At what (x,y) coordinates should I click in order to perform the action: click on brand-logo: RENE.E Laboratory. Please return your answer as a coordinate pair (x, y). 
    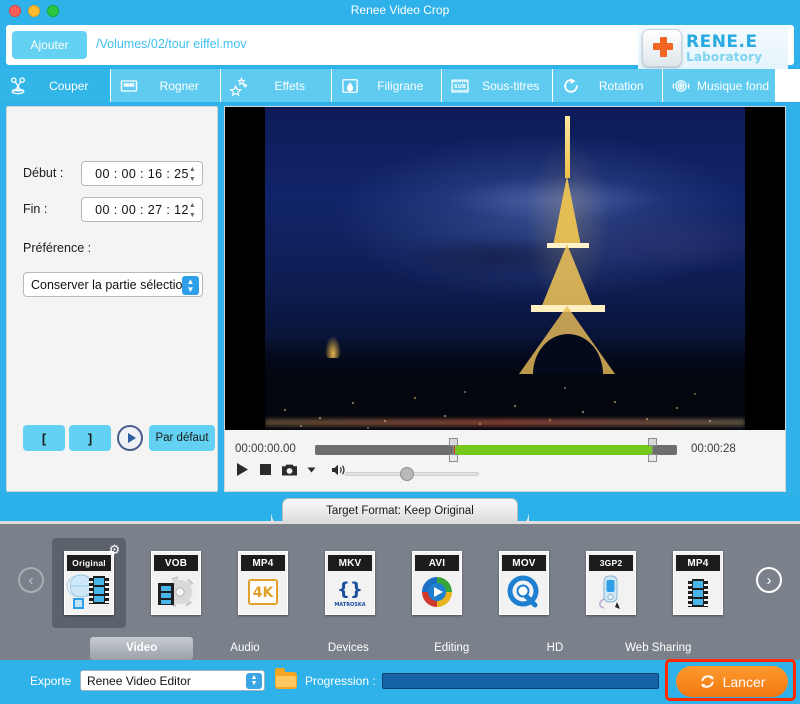
    Looking at the image, I should click on (713, 48).